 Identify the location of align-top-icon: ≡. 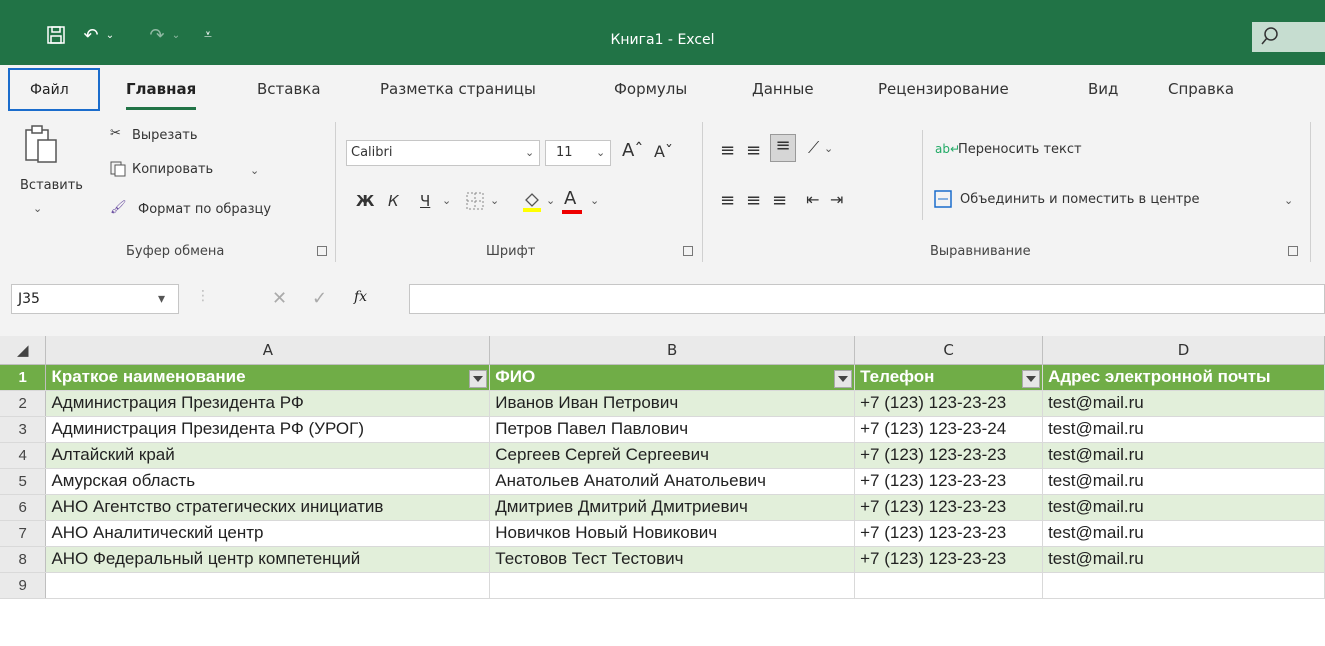
(727, 150).